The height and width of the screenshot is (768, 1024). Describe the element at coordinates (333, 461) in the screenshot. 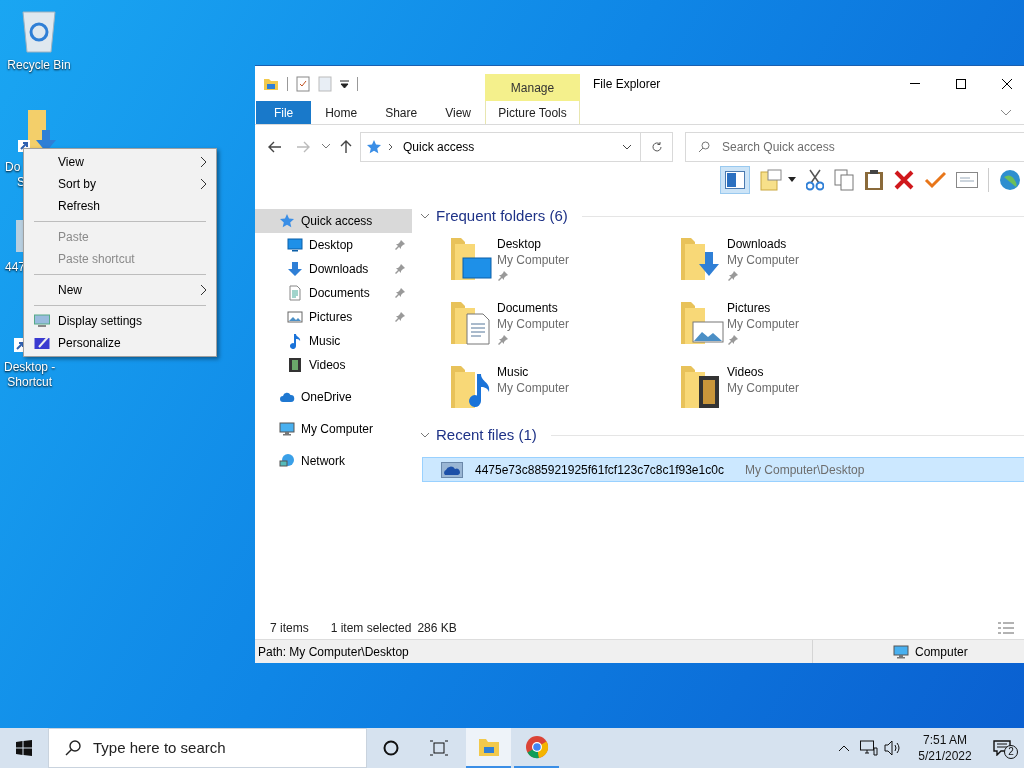

I see `sidebar-item: Network` at that location.